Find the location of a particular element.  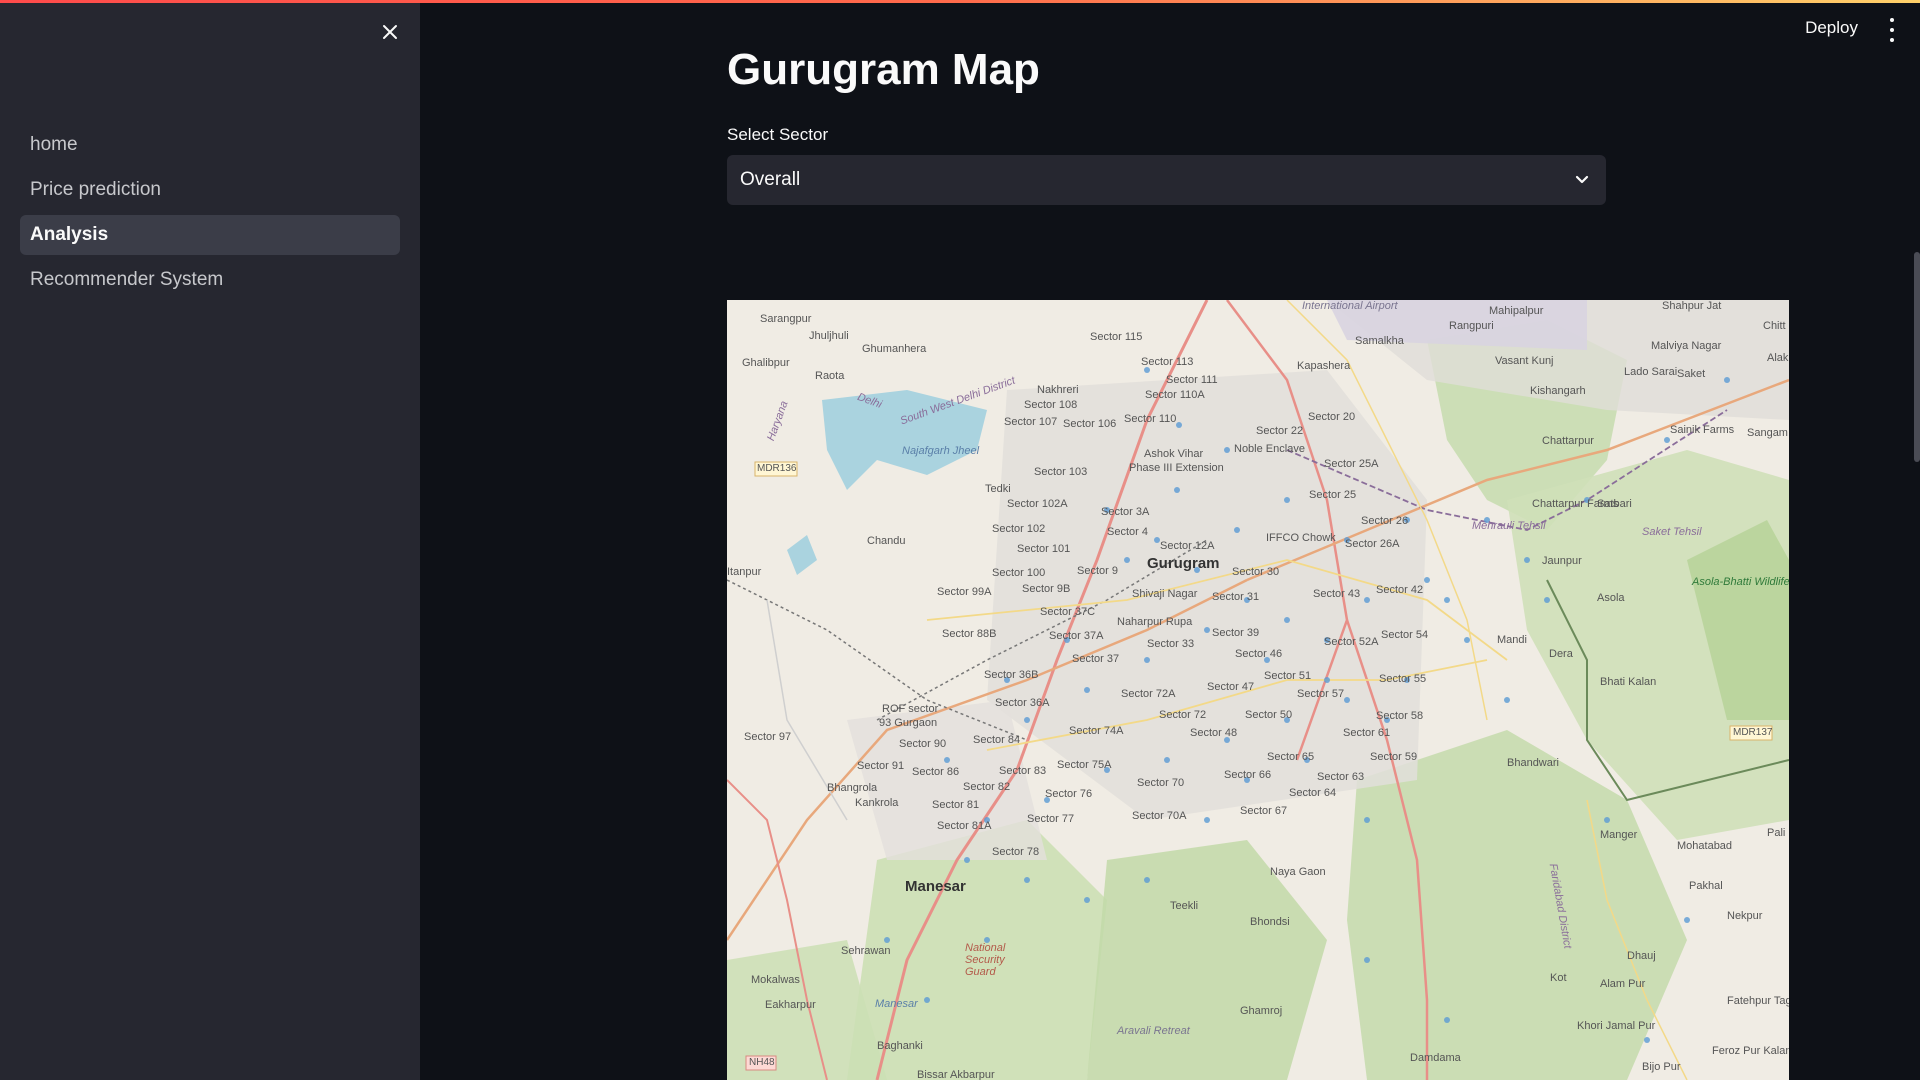

map-label: Sector 78 is located at coordinates (1016, 852).